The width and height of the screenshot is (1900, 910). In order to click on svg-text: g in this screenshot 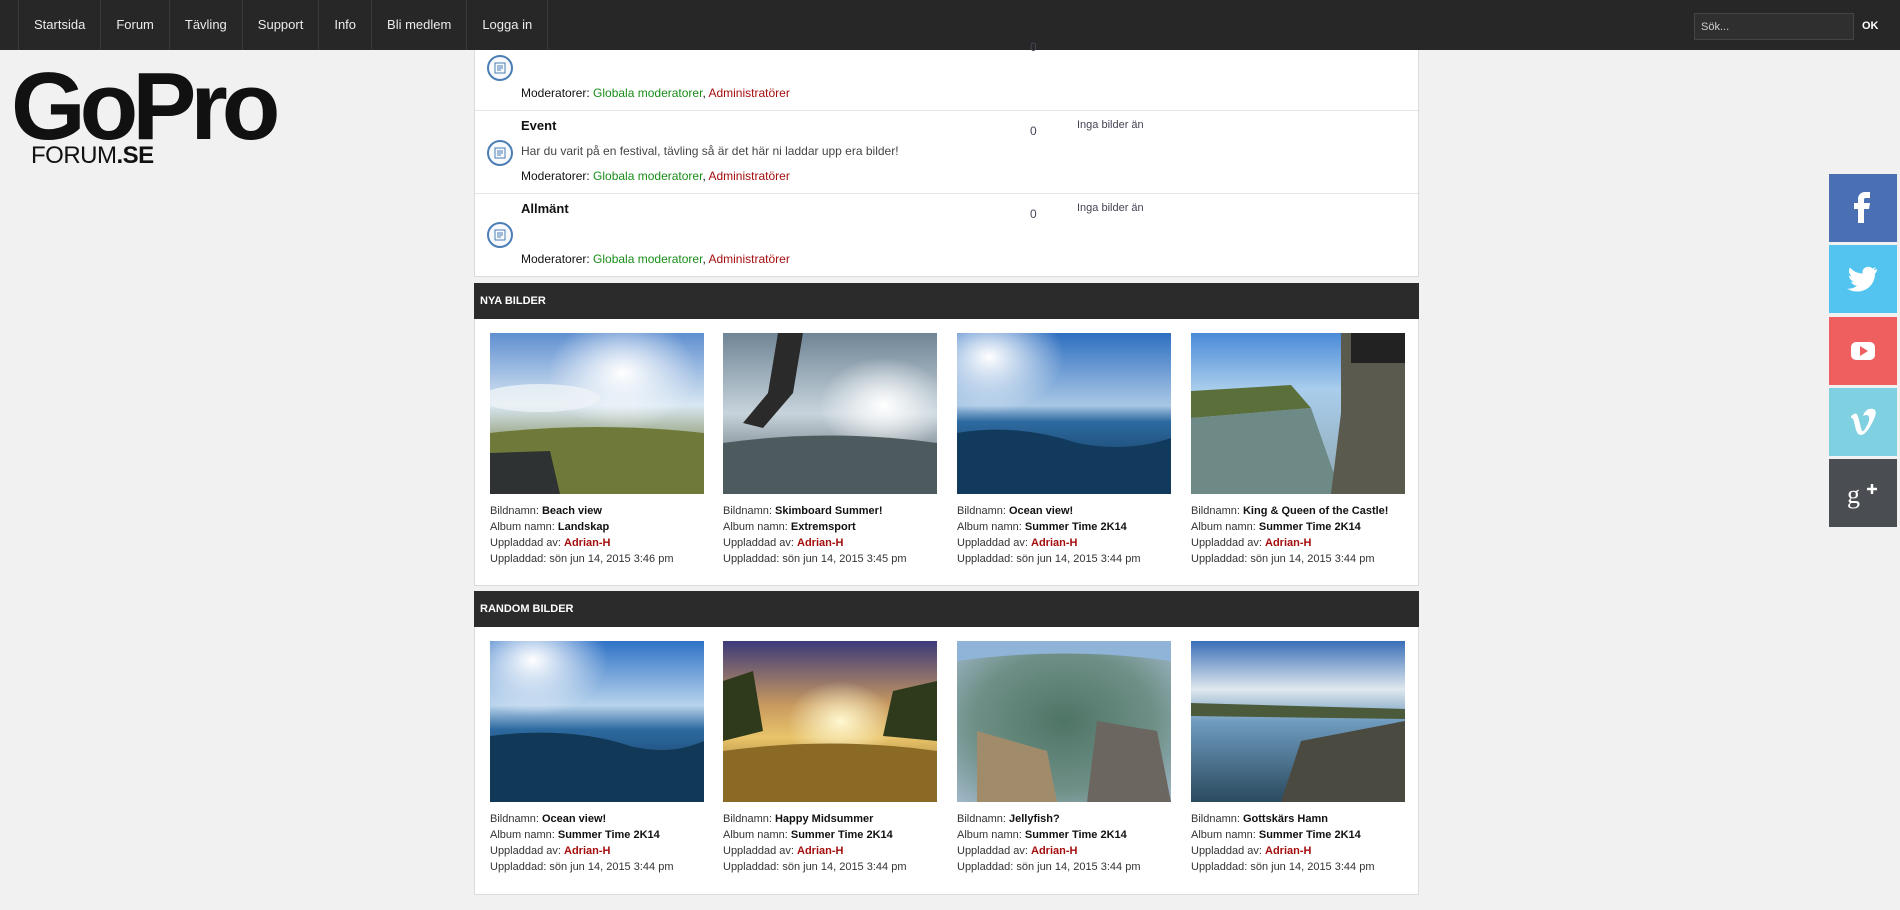, I will do `click(1853, 494)`.